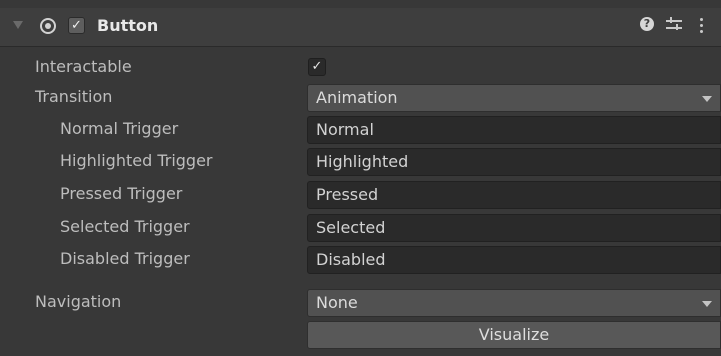  I want to click on interactable-label: Interactable, so click(83, 66).